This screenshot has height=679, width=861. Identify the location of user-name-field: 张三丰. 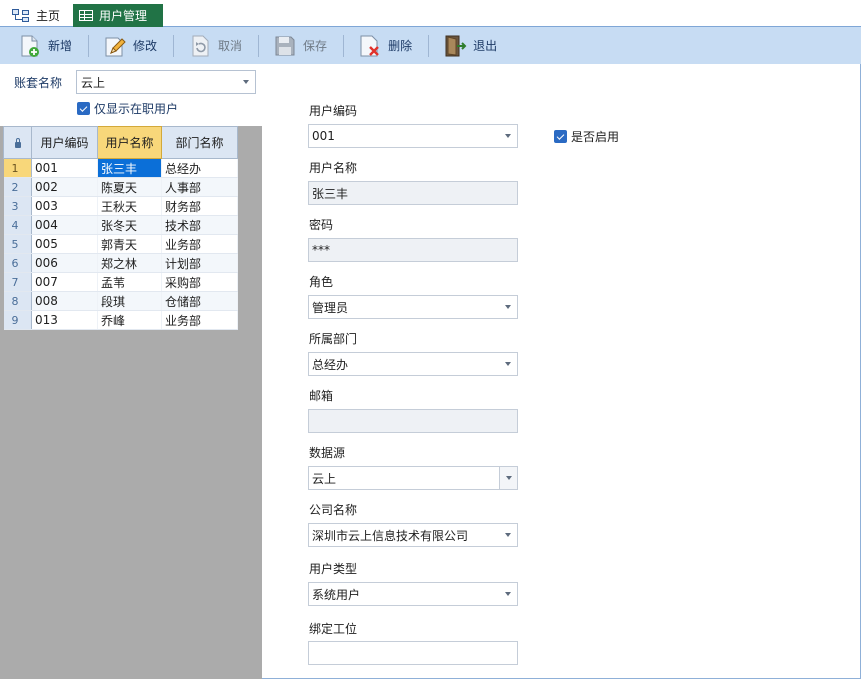
(413, 193).